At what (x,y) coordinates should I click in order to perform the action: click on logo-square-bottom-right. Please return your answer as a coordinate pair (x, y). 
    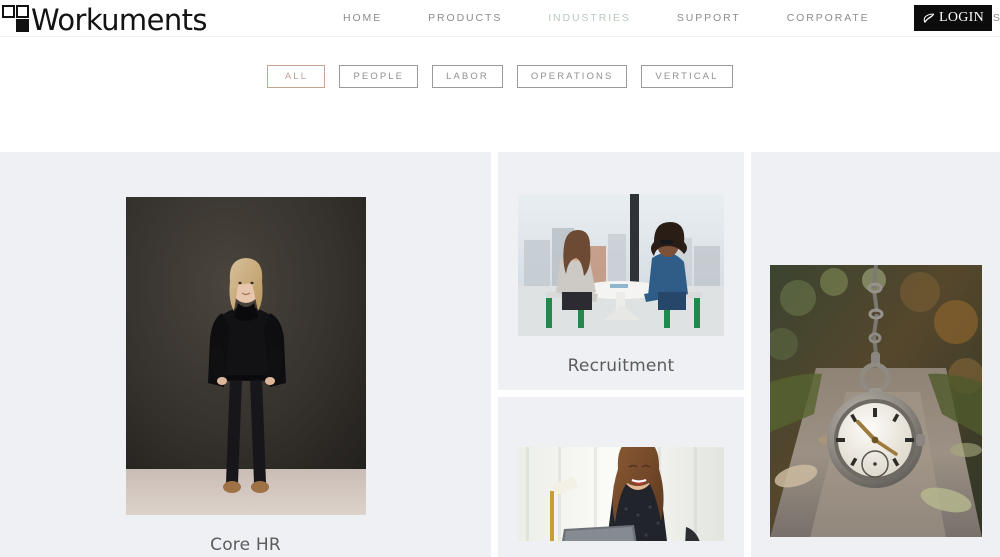
    Looking at the image, I should click on (22, 25).